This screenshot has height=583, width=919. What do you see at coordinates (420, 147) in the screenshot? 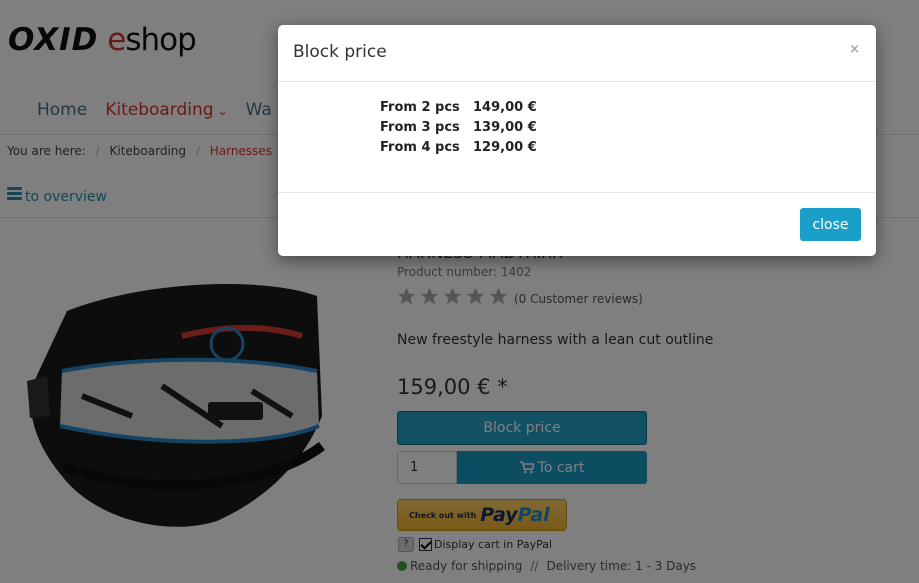
I see `tier-quantity: From 4 pcs` at bounding box center [420, 147].